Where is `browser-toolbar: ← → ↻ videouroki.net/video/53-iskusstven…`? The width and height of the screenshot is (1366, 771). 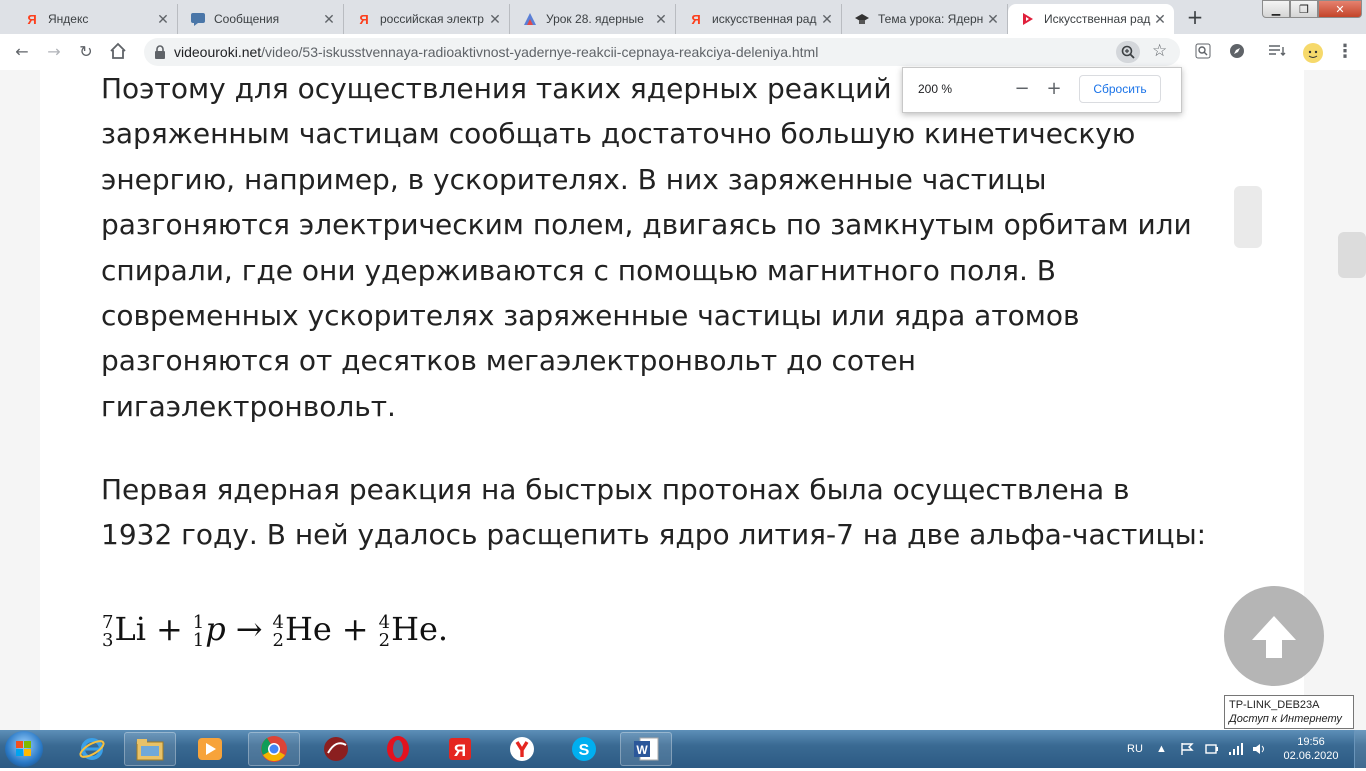
browser-toolbar: ← → ↻ videouroki.net/video/53-iskusstven… is located at coordinates (683, 52).